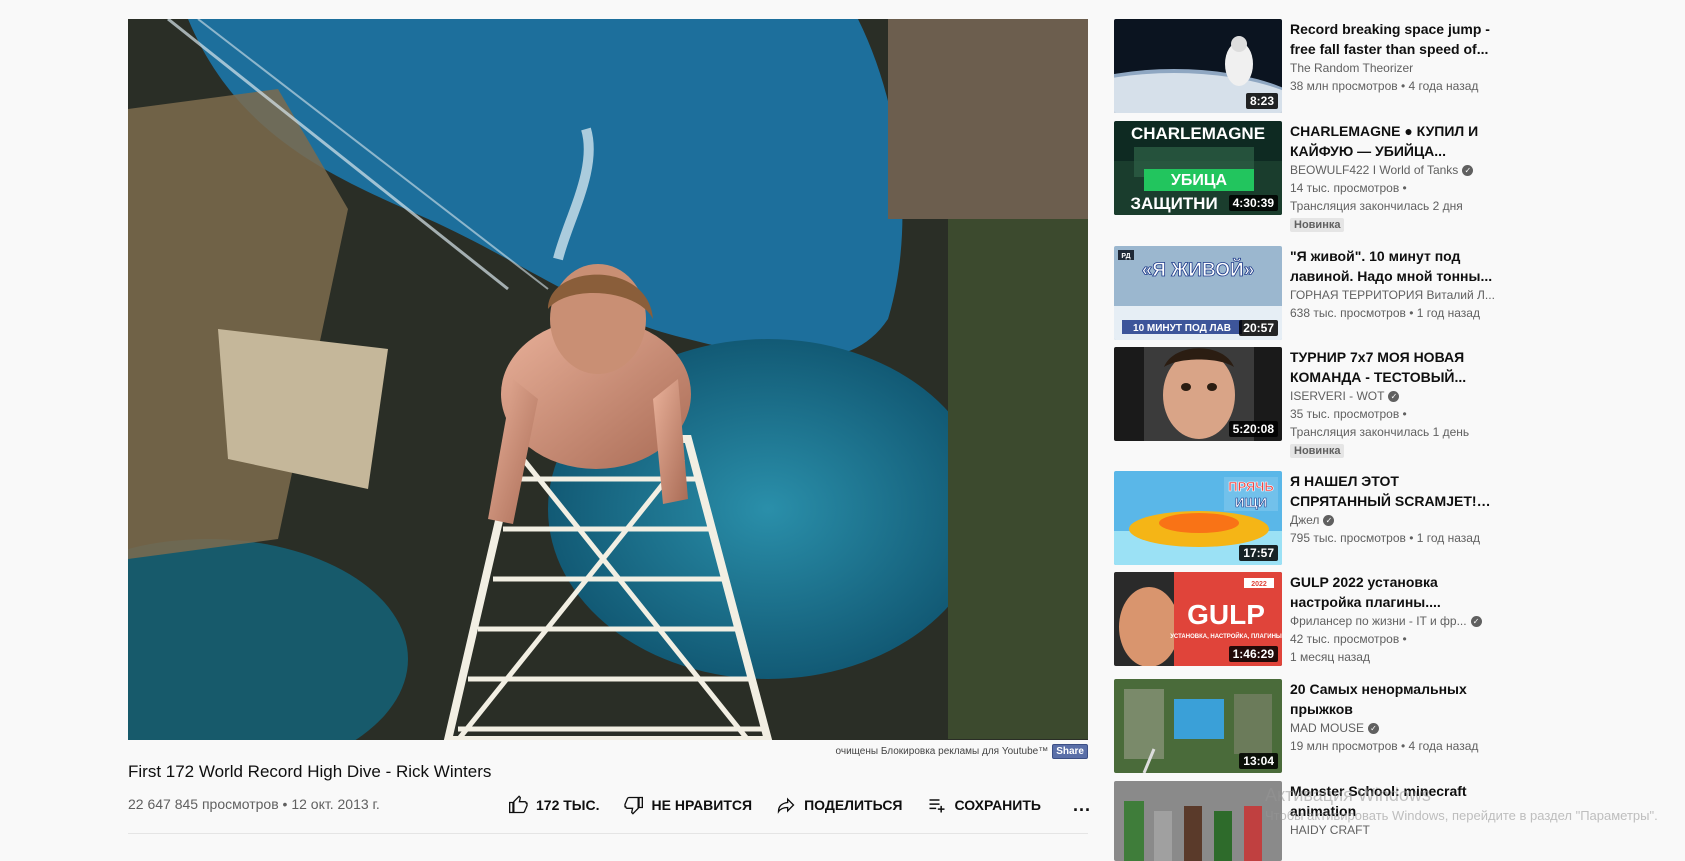 This screenshot has height=861, width=1685. What do you see at coordinates (1198, 821) in the screenshot?
I see `rec-thumbnail` at bounding box center [1198, 821].